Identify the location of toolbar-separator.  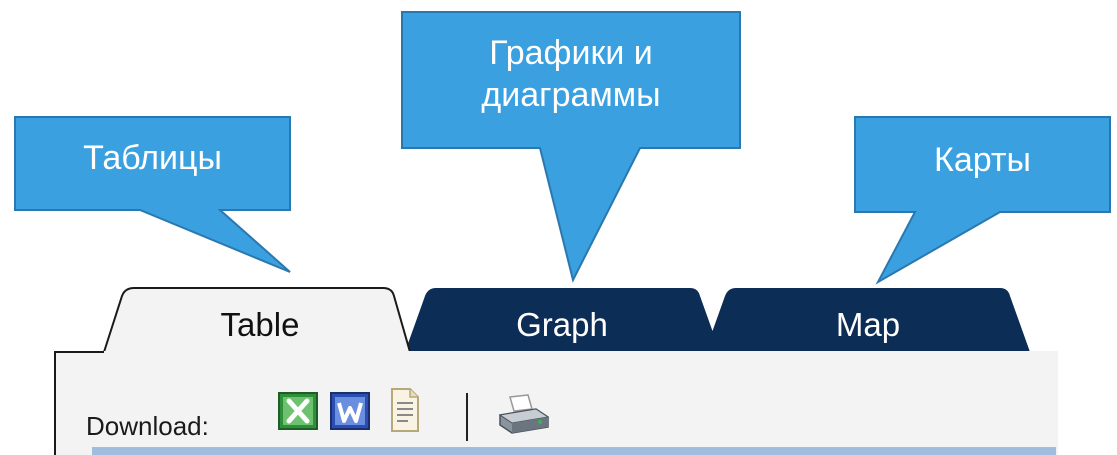
(467, 417).